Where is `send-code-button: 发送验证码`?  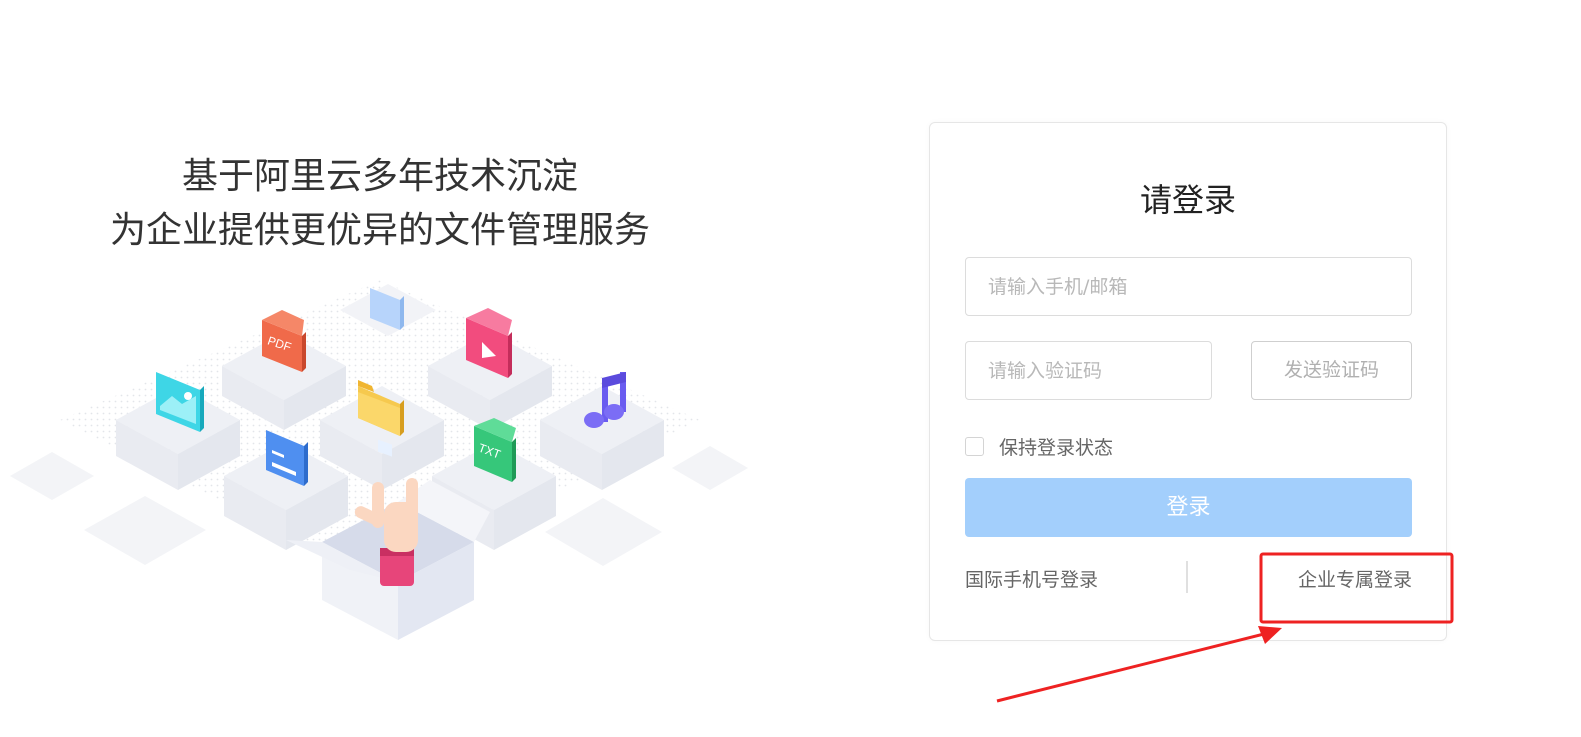
send-code-button: 发送验证码 is located at coordinates (1331, 370).